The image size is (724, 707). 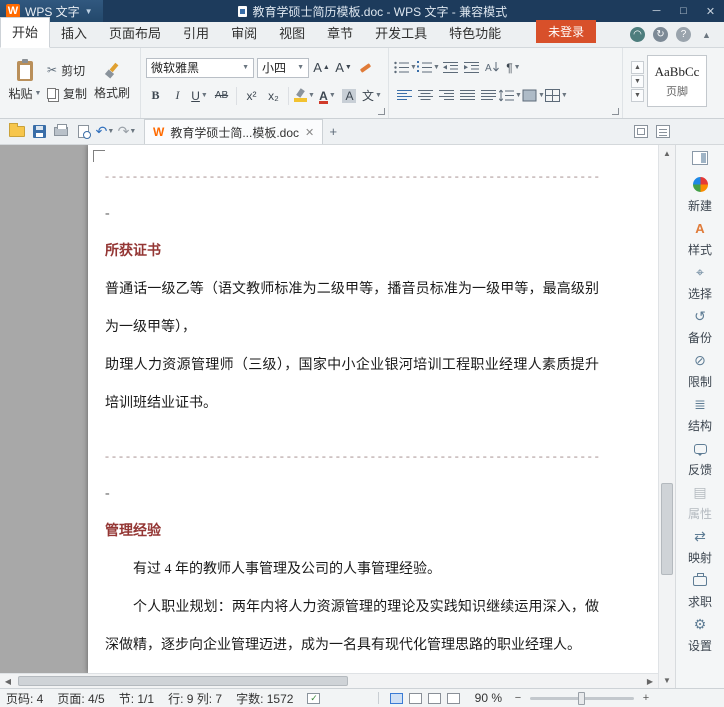 I want to click on print-button, so click(x=61, y=132).